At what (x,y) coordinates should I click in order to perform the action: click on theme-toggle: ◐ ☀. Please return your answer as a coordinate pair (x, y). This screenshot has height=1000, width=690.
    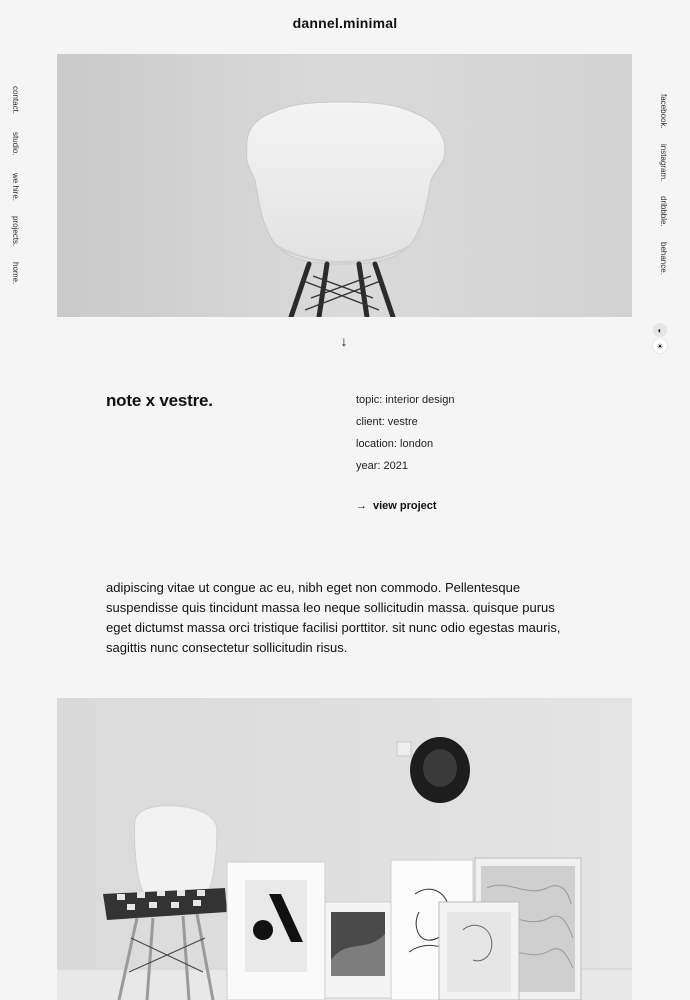
    Looking at the image, I should click on (660, 339).